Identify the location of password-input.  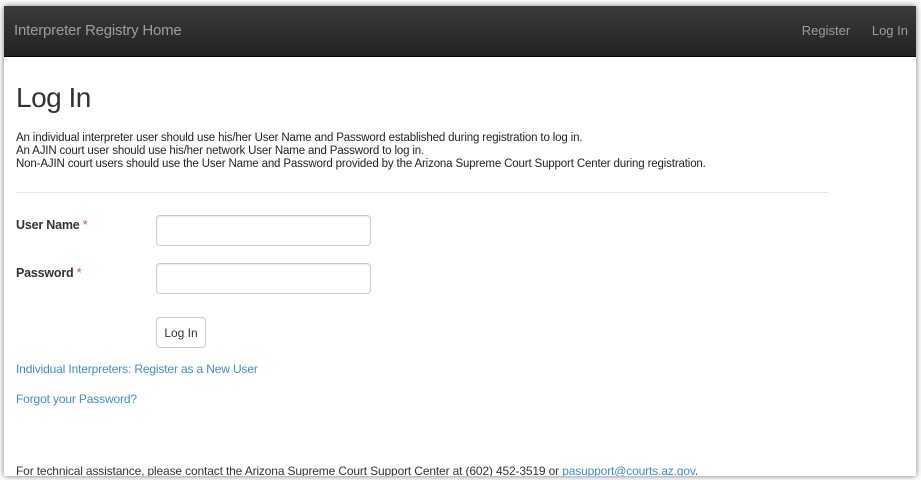
(263, 278).